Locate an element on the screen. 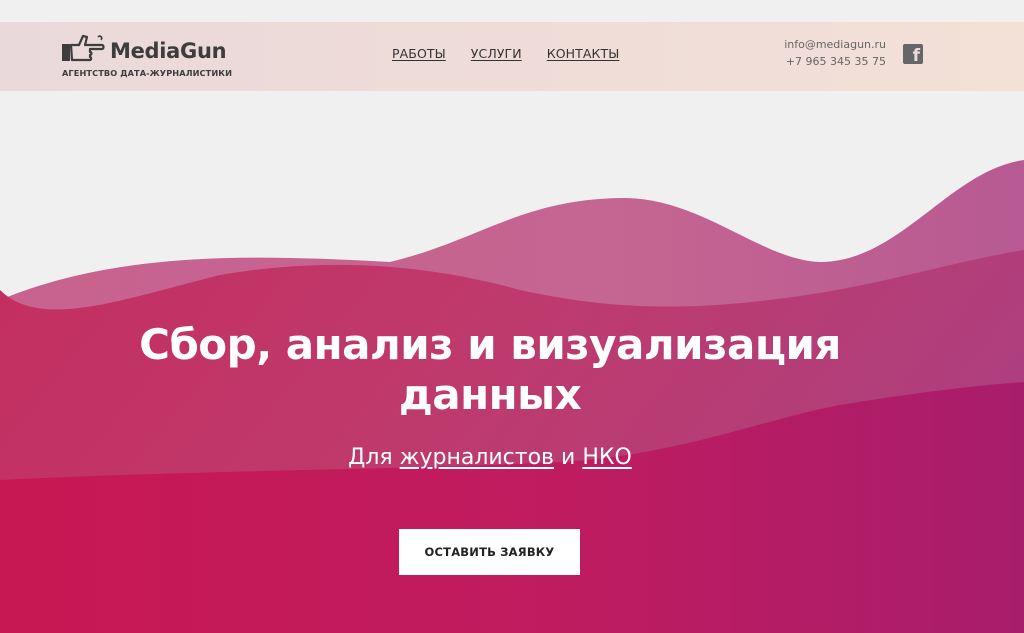  header-contacts: info@mediagun.ru +7 965 345 35 75 is located at coordinates (828, 53).